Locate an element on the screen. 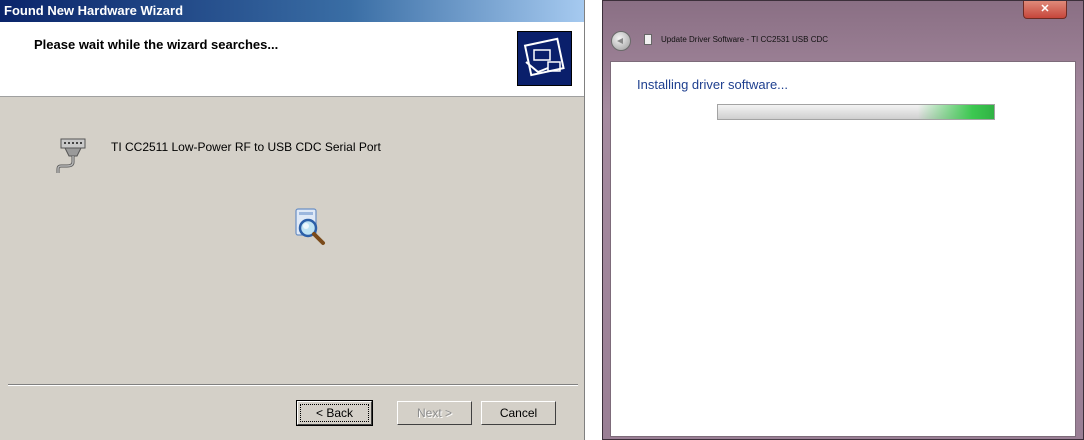  hardware-wizard-icon is located at coordinates (544, 58).